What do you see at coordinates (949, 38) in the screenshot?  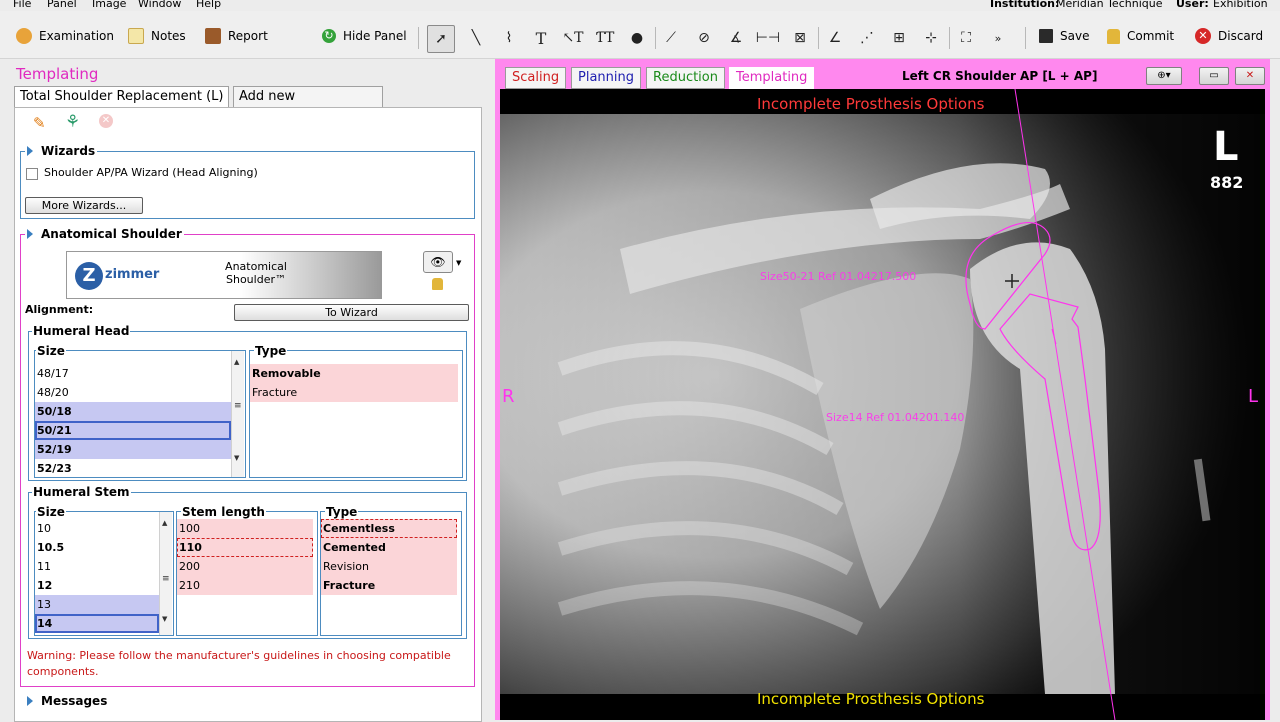 I see `toolbar-divider` at bounding box center [949, 38].